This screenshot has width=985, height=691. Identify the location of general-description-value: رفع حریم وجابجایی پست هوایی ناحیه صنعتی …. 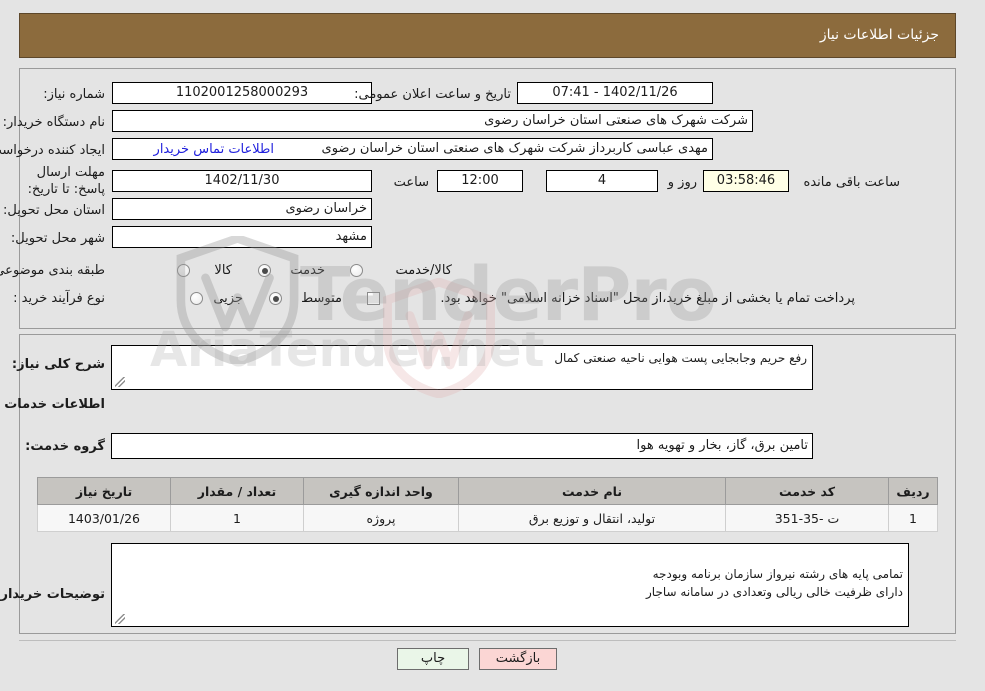
(680, 358).